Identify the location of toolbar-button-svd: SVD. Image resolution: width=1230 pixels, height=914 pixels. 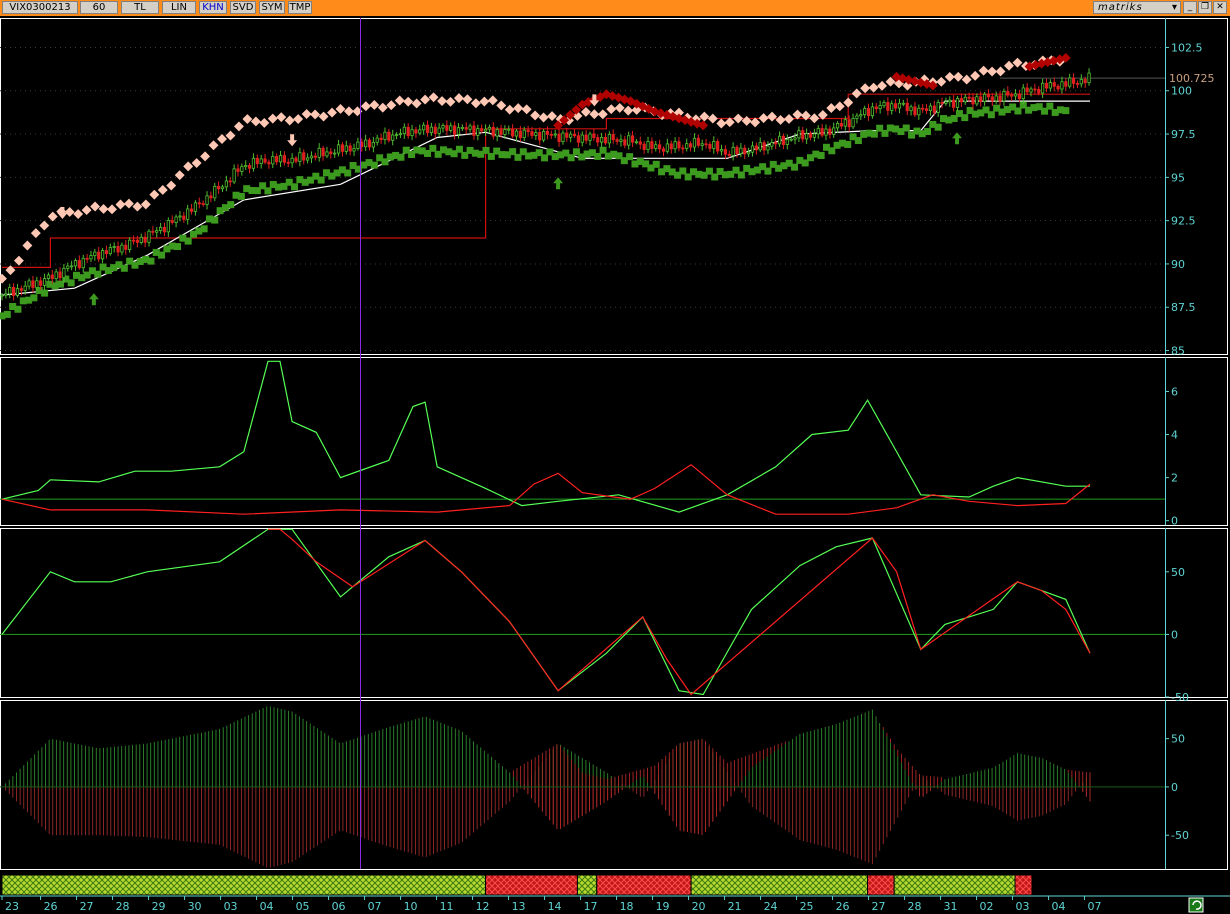
(243, 7).